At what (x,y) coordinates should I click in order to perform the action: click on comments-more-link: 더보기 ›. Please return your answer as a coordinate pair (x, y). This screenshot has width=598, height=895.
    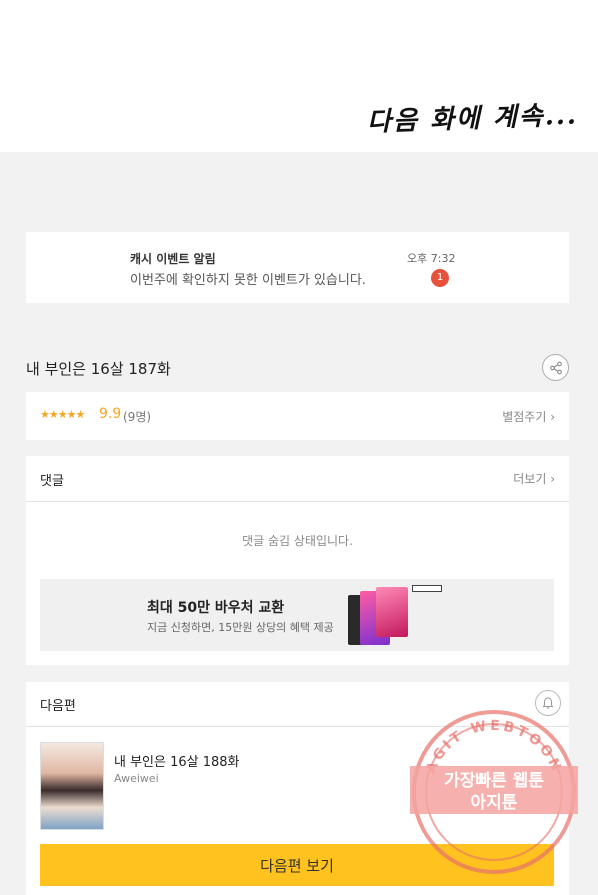
    Looking at the image, I should click on (534, 478).